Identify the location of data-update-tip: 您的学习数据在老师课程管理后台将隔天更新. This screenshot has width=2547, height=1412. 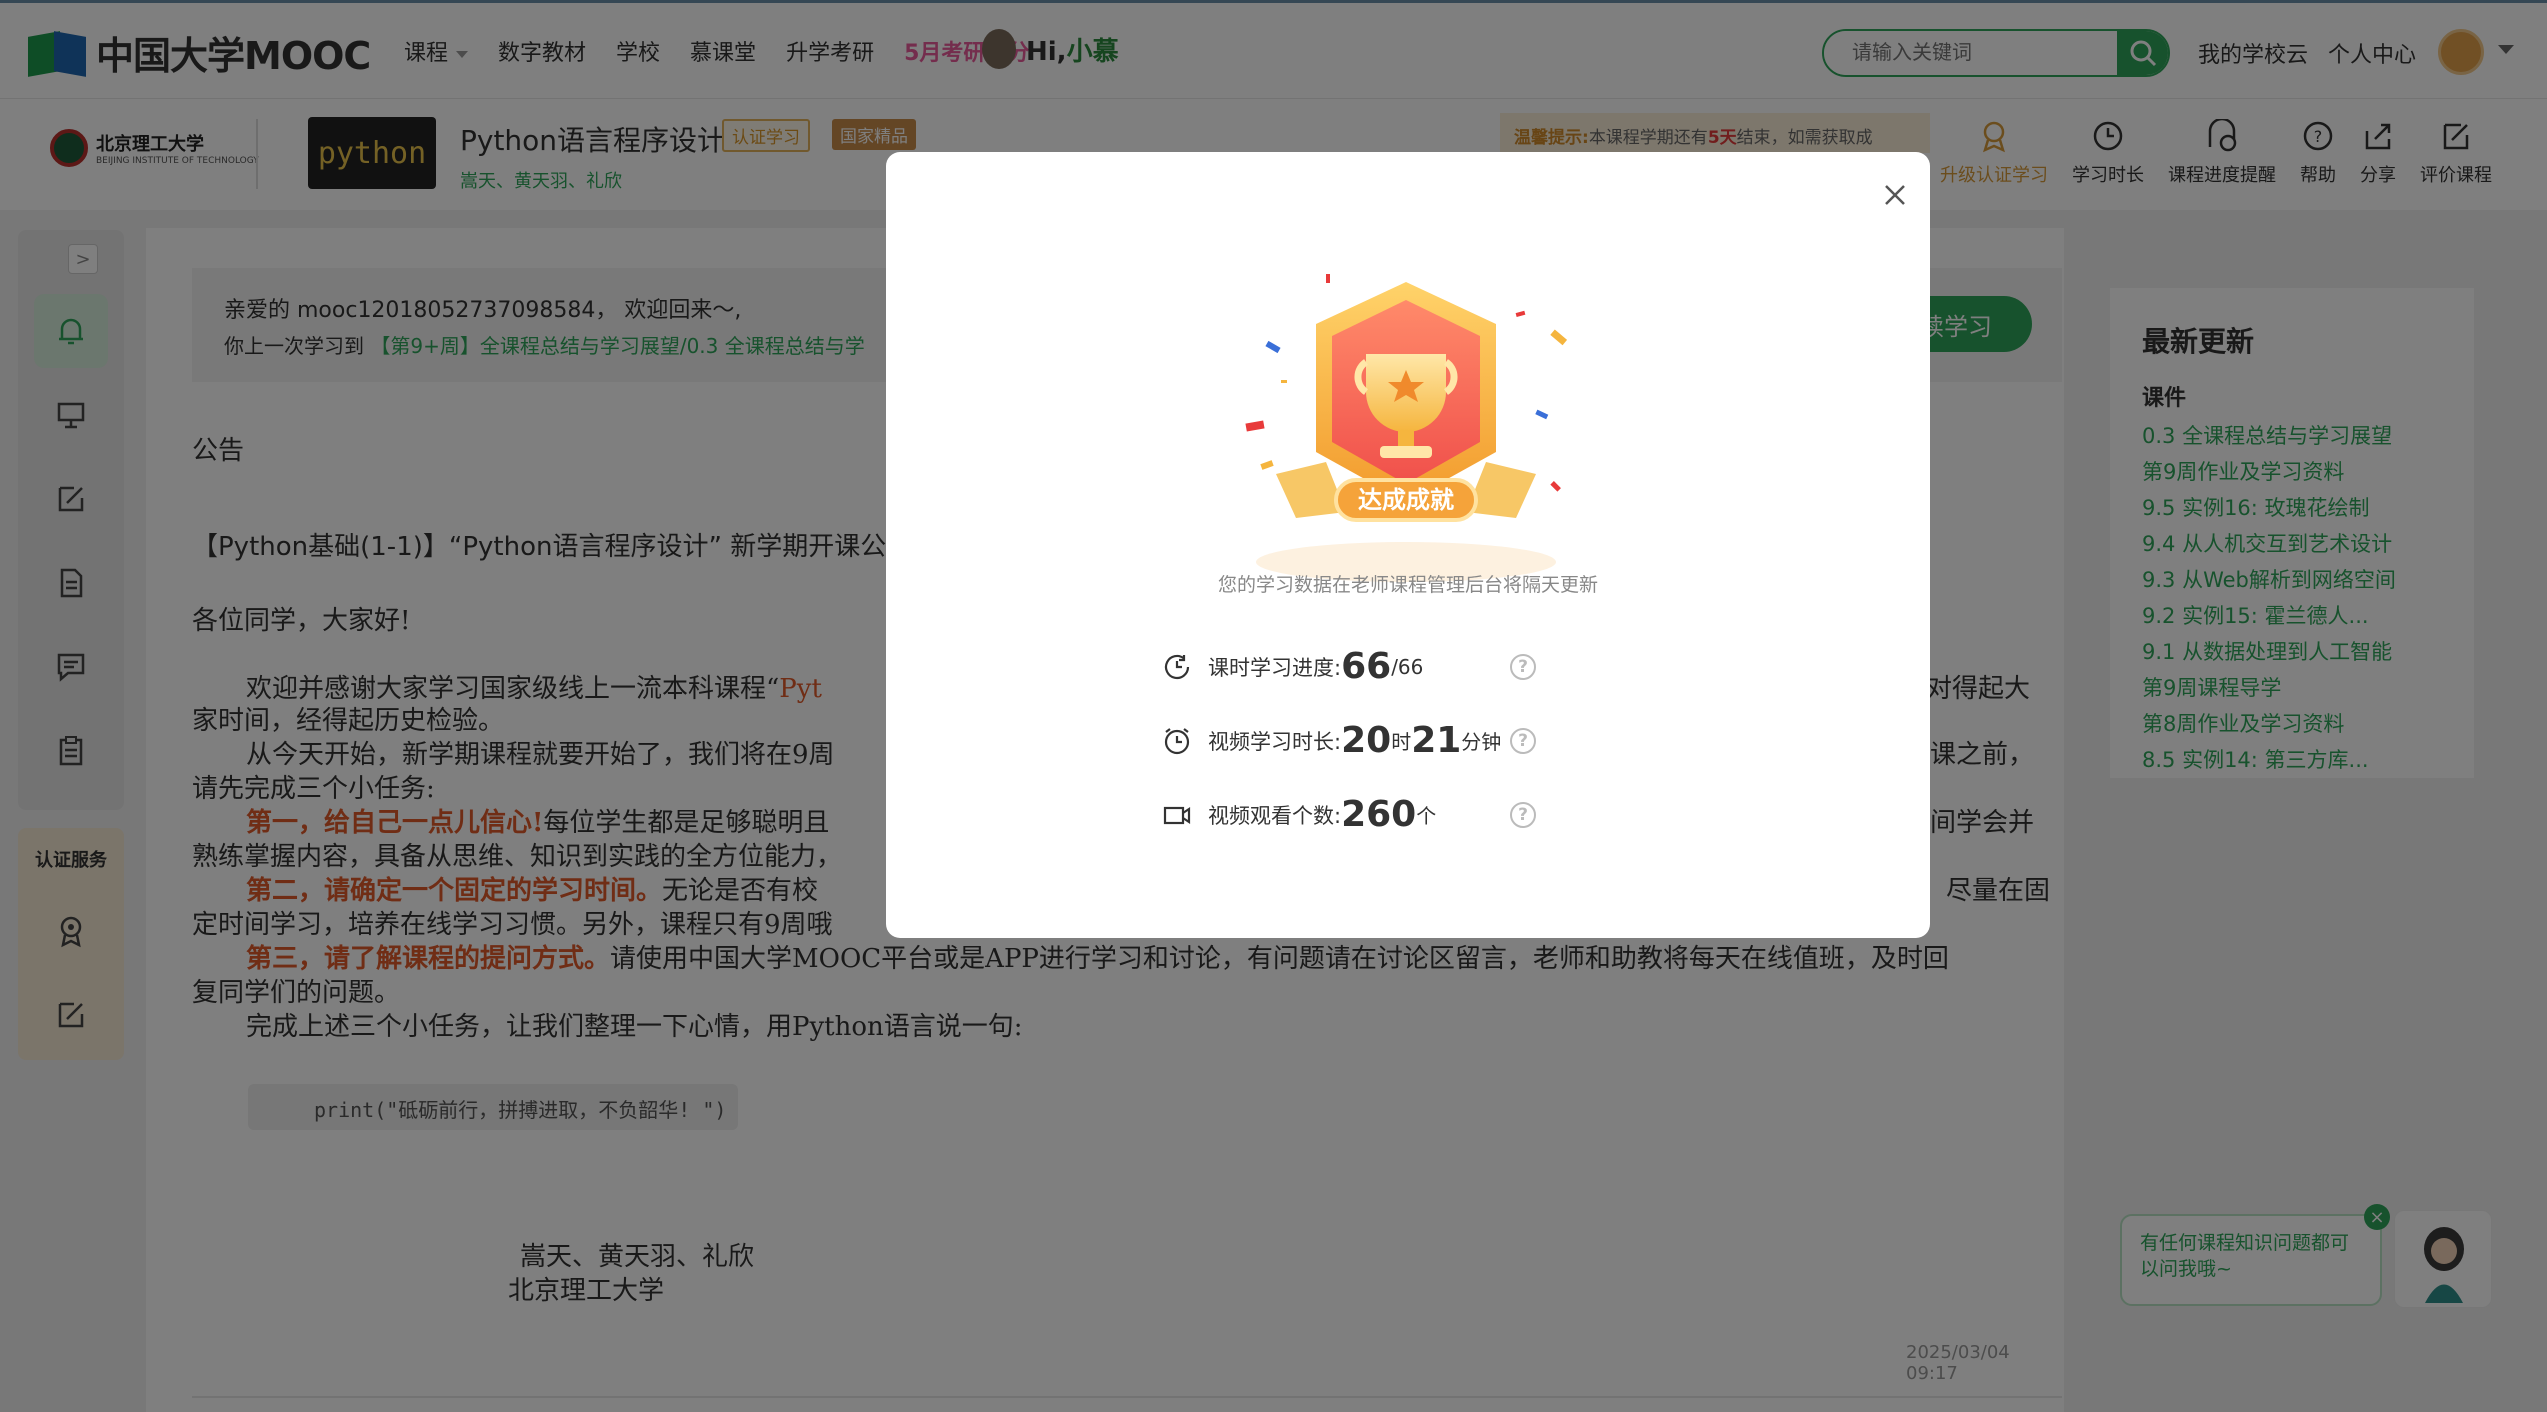
(1407, 585).